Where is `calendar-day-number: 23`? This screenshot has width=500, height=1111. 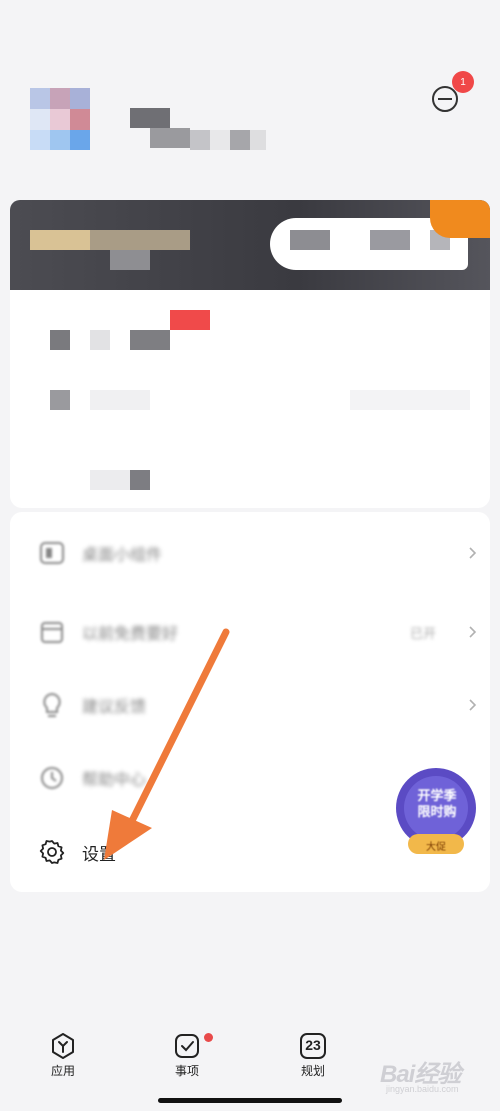 calendar-day-number: 23 is located at coordinates (313, 1045).